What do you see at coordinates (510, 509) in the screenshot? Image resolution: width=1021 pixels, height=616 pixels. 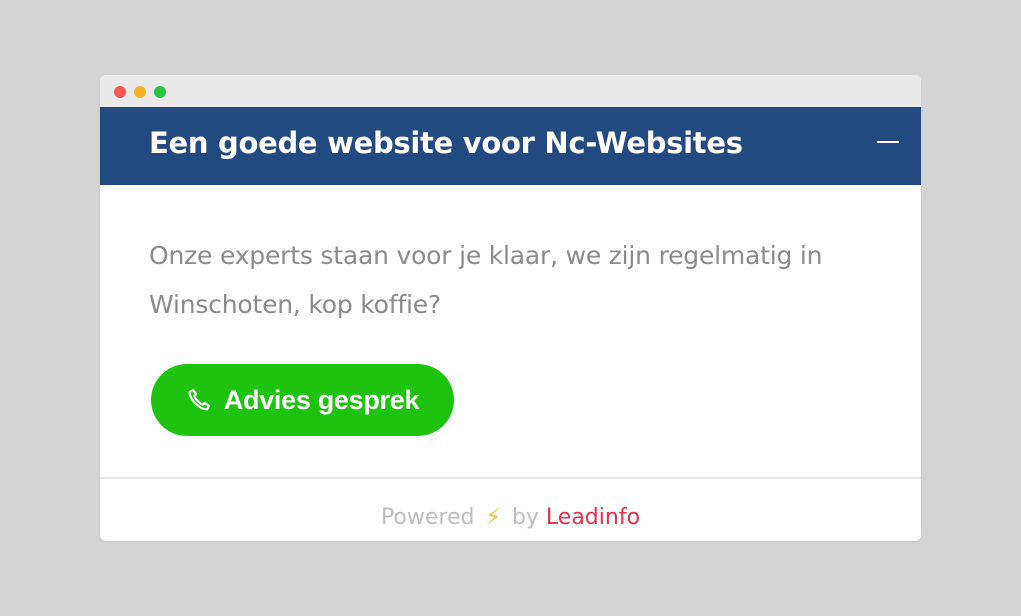 I see `widget-footer: Powered ⚡ by Leadinfo` at bounding box center [510, 509].